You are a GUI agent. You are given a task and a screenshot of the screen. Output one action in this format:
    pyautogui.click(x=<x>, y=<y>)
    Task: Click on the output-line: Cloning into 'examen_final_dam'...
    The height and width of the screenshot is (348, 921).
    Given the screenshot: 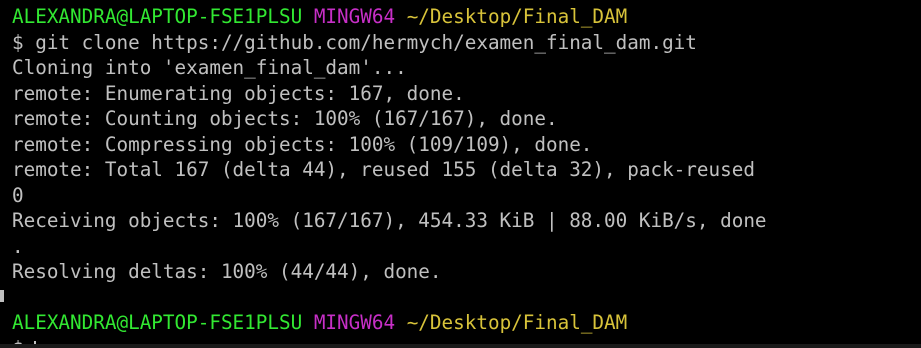 What is the action you would take?
    pyautogui.click(x=209, y=67)
    